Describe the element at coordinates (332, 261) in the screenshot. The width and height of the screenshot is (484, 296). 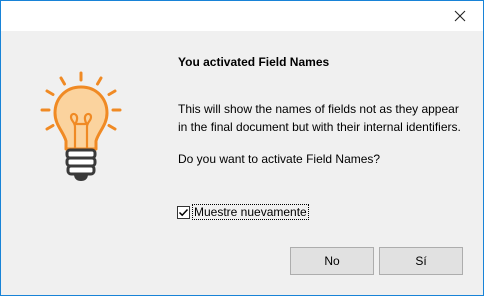
I see `no-button: No` at that location.